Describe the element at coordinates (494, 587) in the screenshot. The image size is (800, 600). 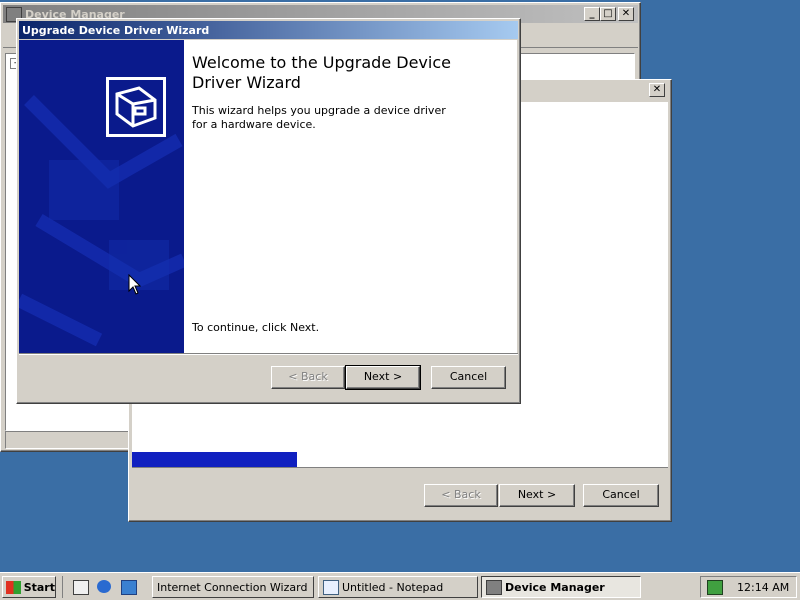
I see `computer-icon` at that location.